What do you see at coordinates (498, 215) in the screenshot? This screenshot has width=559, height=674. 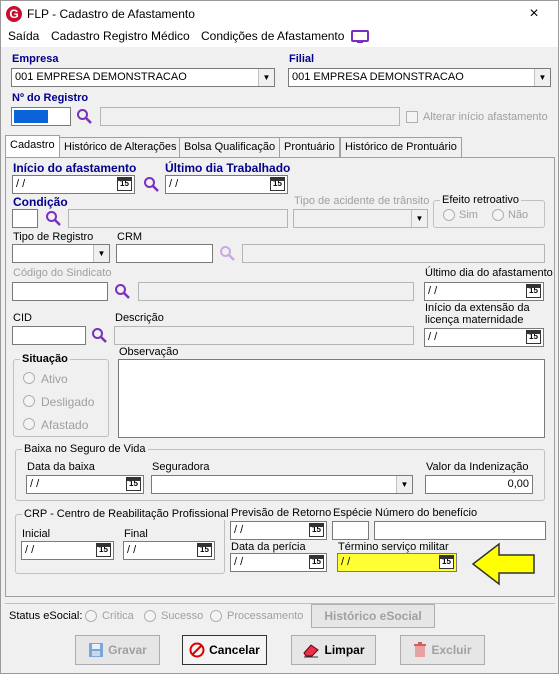 I see `efeito-nao-radio` at bounding box center [498, 215].